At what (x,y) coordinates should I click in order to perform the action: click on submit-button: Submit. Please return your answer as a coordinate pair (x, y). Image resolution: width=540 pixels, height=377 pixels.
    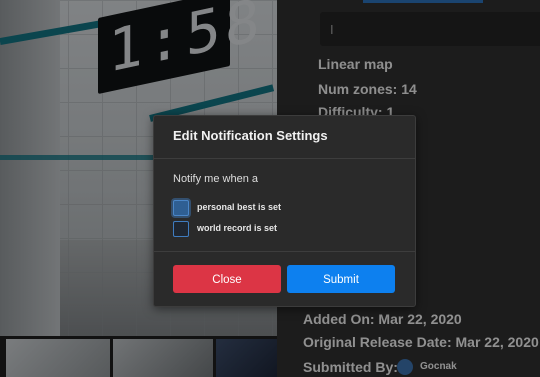
    Looking at the image, I should click on (341, 279).